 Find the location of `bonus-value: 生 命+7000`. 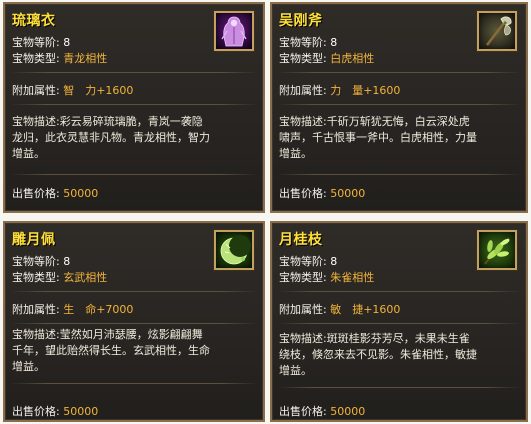

bonus-value: 生 命+7000 is located at coordinates (98, 309).